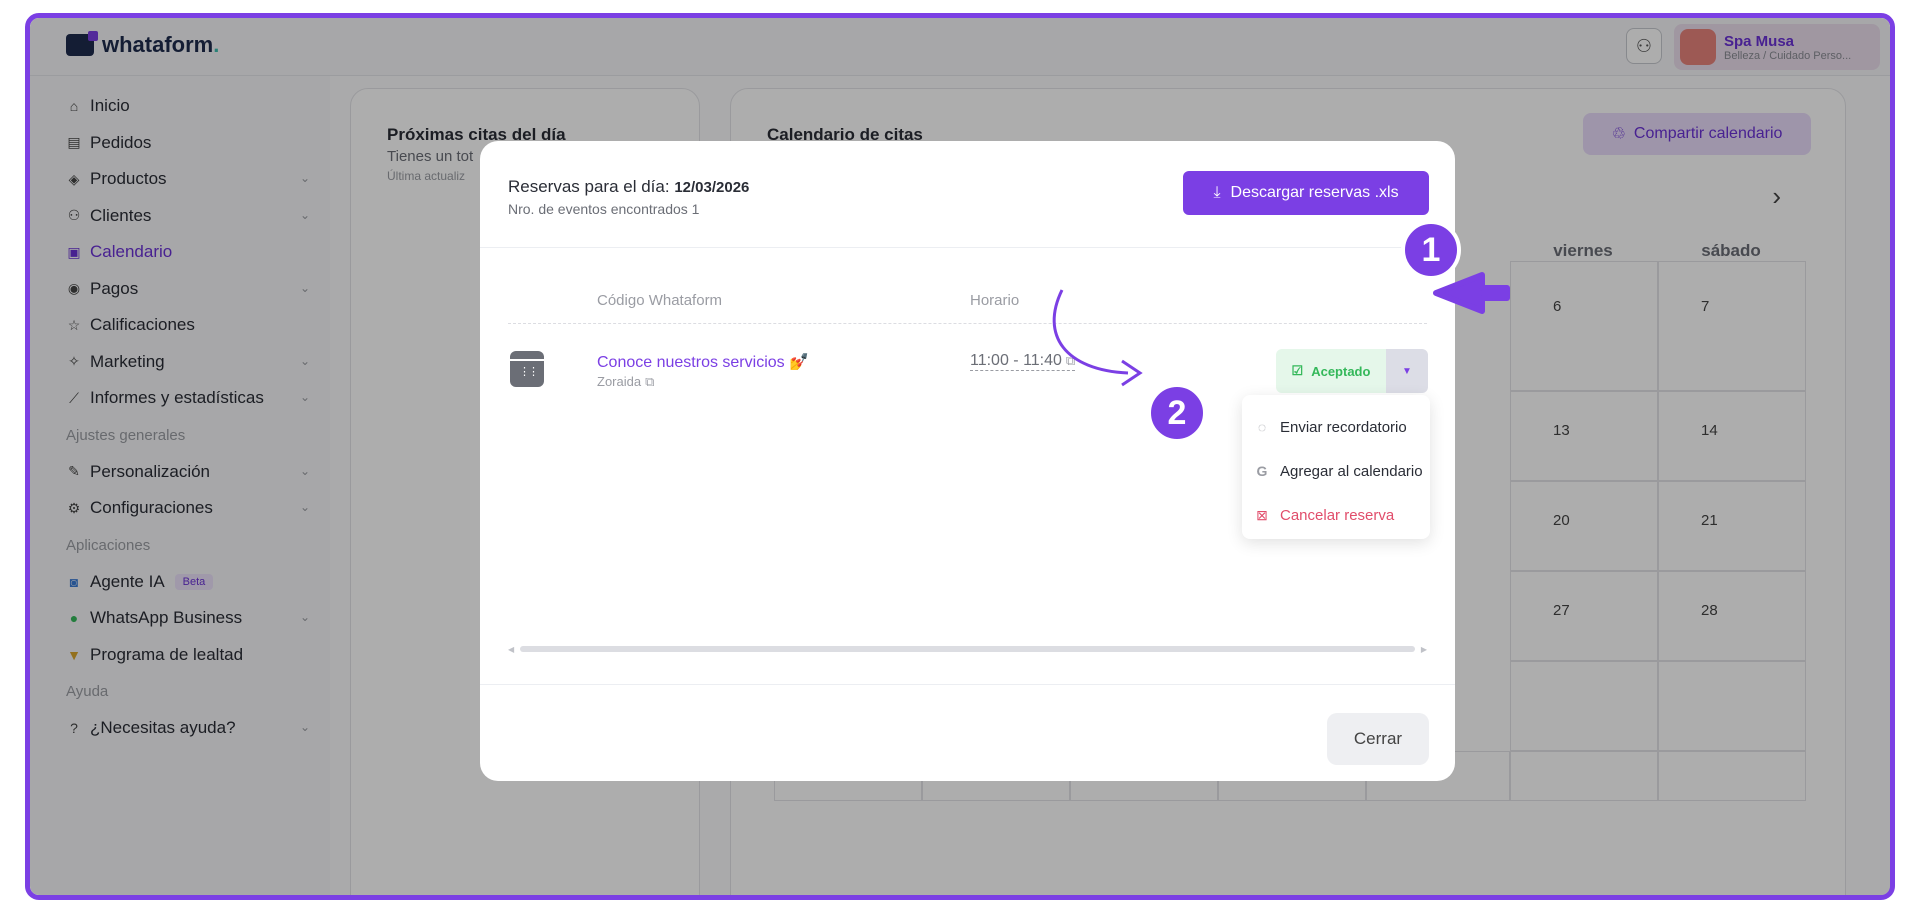 The width and height of the screenshot is (1920, 912). I want to click on menu-item-label: Enviar recordatorio, so click(1343, 427).